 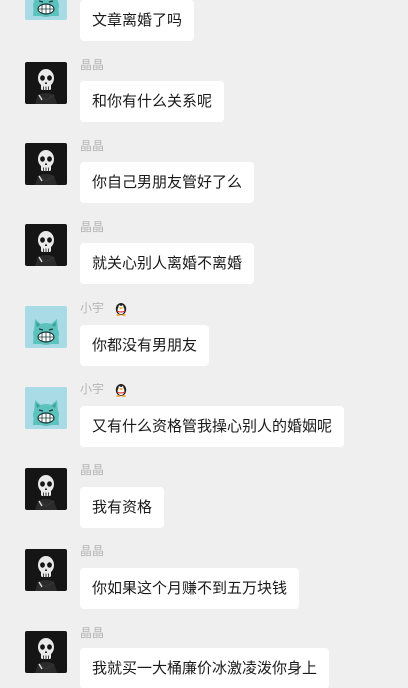 What do you see at coordinates (212, 426) in the screenshot?
I see `message-bubble: 又有什么资格管我操心别人的婚姻呢` at bounding box center [212, 426].